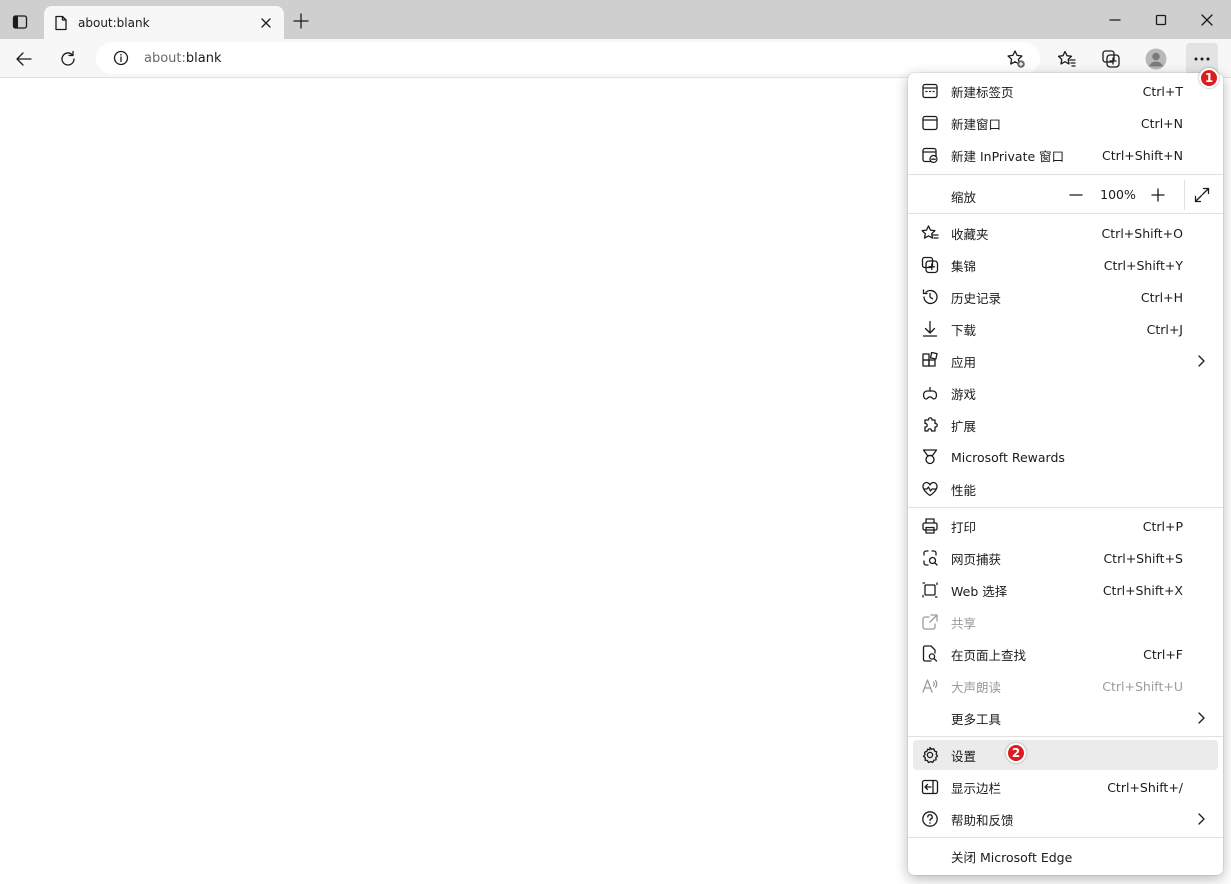 The width and height of the screenshot is (1231, 884). I want to click on menu-item-downloads: 下载 Ctrl+J, so click(1065, 329).